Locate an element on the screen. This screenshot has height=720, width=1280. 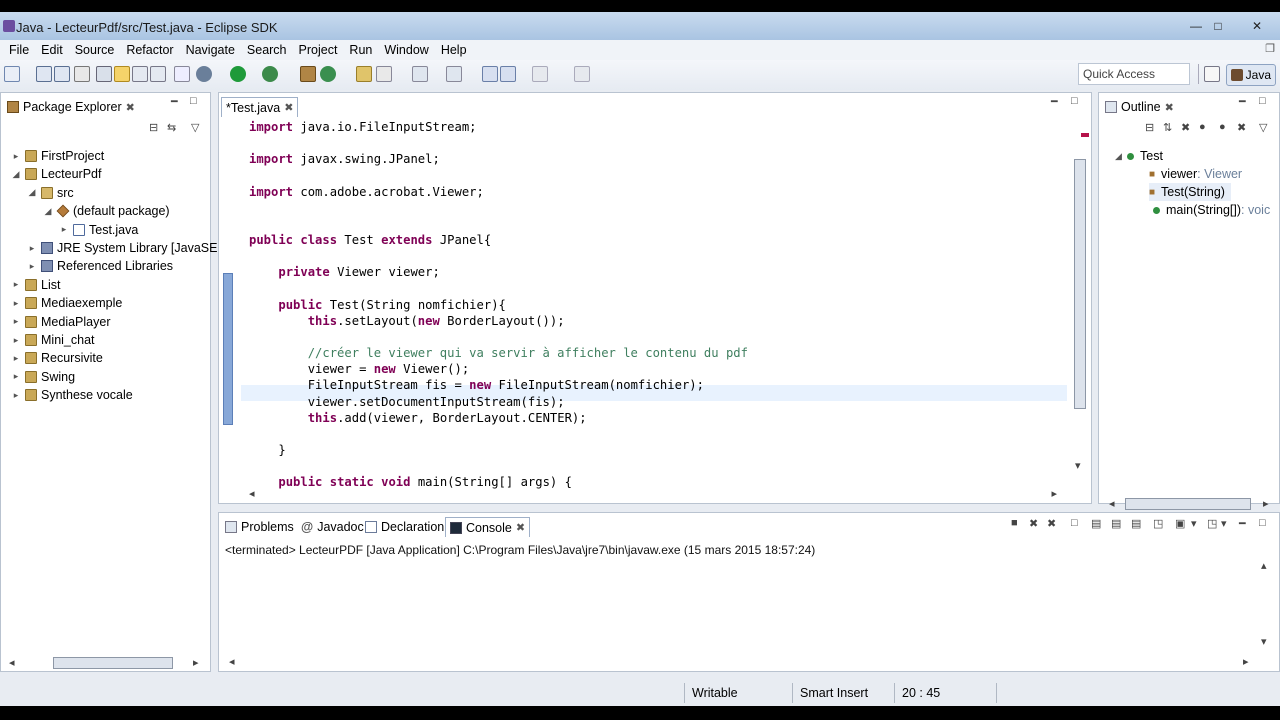
forward-icon is located at coordinates (540, 74).